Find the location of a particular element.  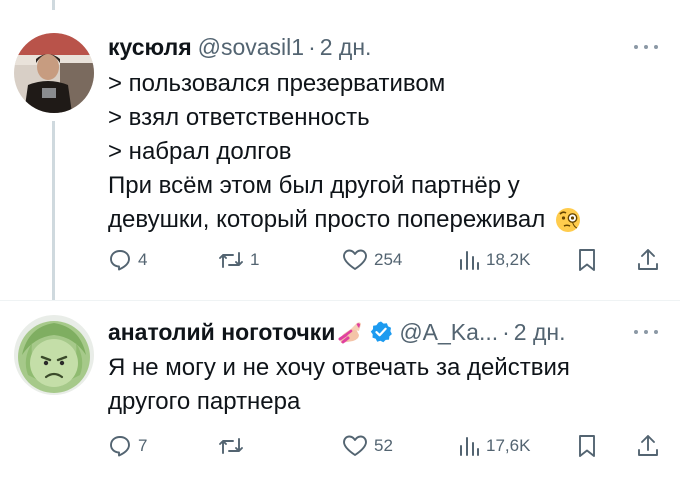

tweet-line: > взял ответственность is located at coordinates (239, 117).